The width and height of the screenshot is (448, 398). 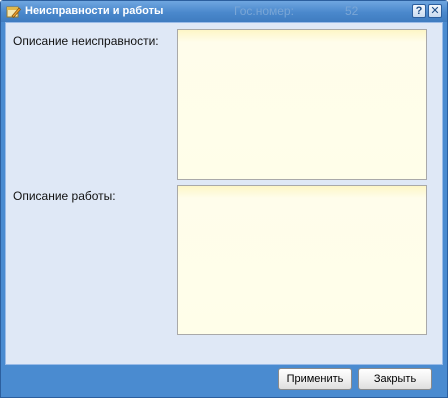 I want to click on fault-description-label: Описание неисправности:, so click(x=86, y=41).